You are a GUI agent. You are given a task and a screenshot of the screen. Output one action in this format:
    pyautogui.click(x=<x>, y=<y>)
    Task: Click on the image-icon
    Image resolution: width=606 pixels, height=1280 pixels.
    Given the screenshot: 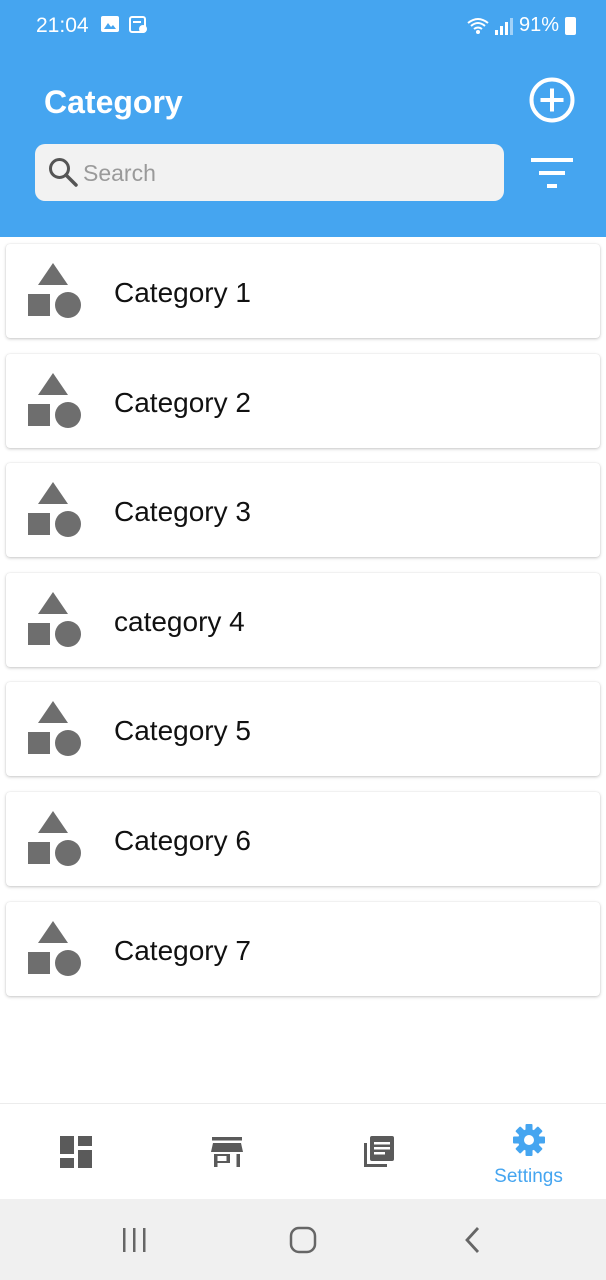 What is the action you would take?
    pyautogui.click(x=110, y=24)
    